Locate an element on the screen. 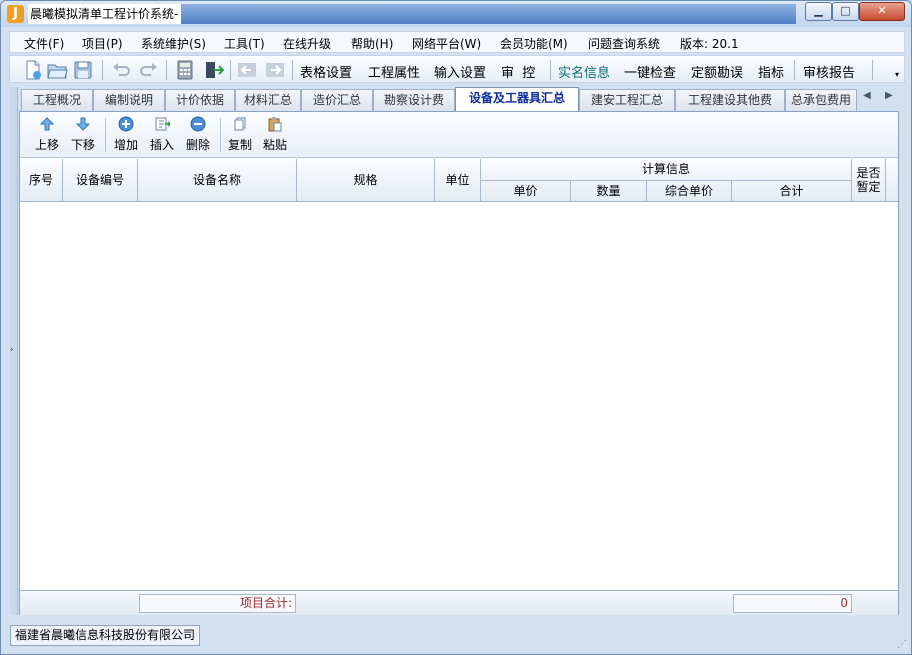  project-total-value: 0 is located at coordinates (792, 603).